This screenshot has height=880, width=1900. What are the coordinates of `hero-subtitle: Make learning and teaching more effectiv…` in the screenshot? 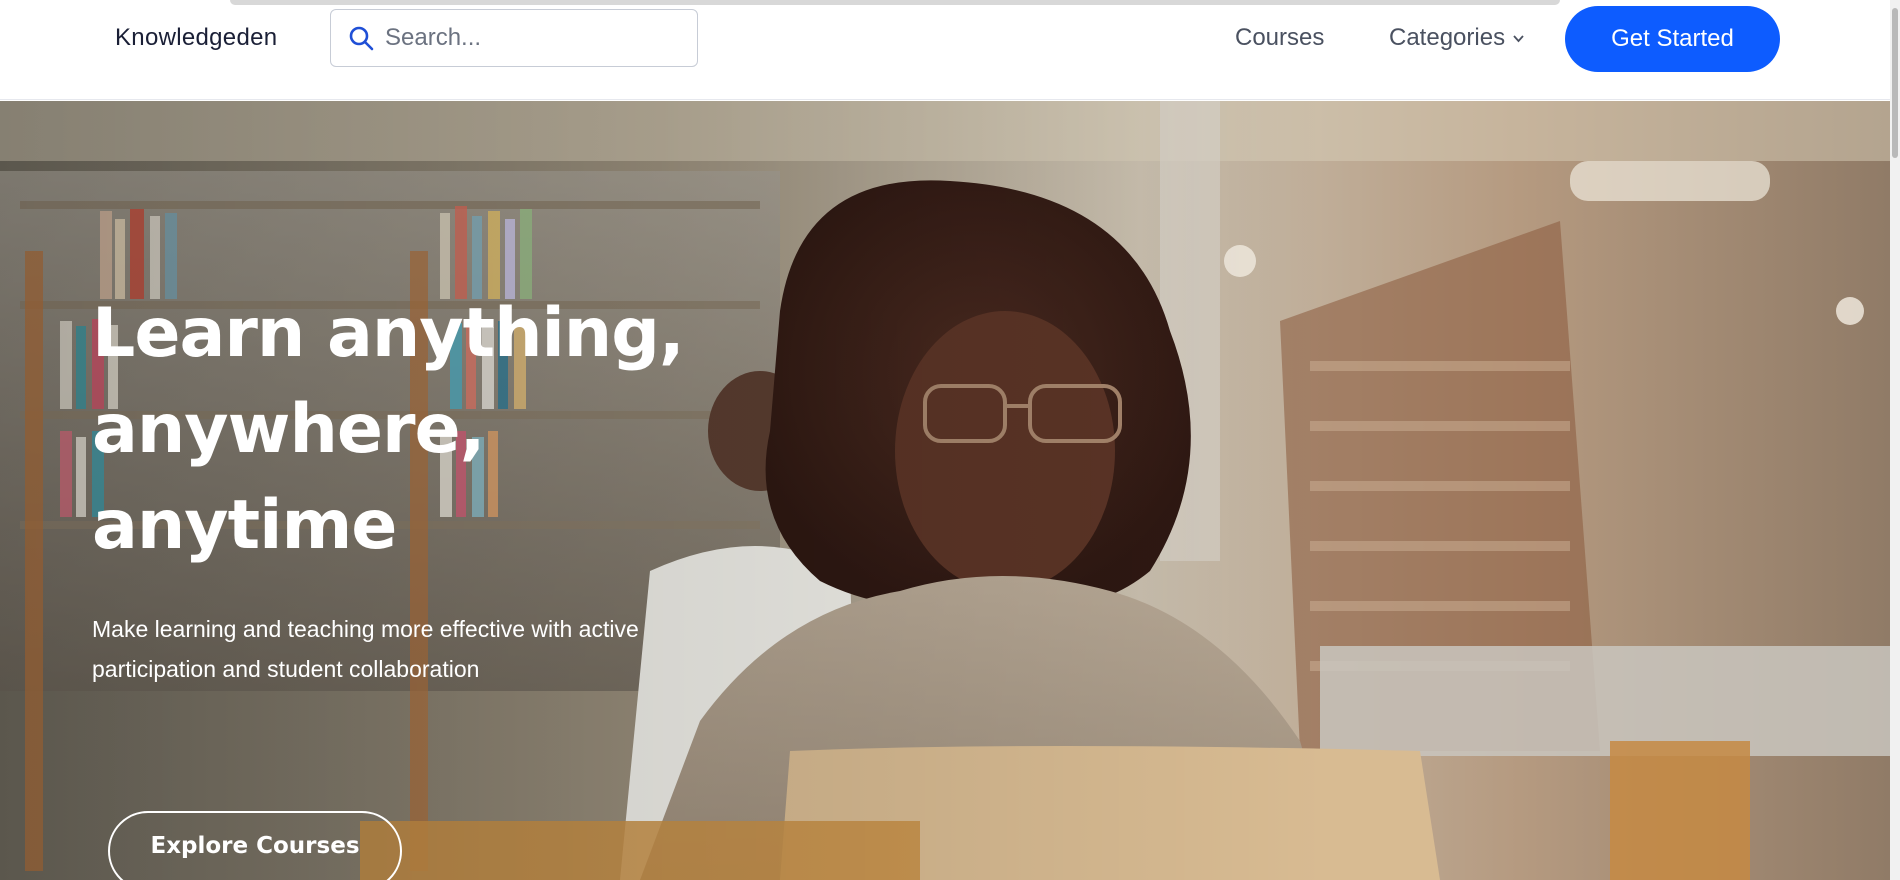 It's located at (365, 649).